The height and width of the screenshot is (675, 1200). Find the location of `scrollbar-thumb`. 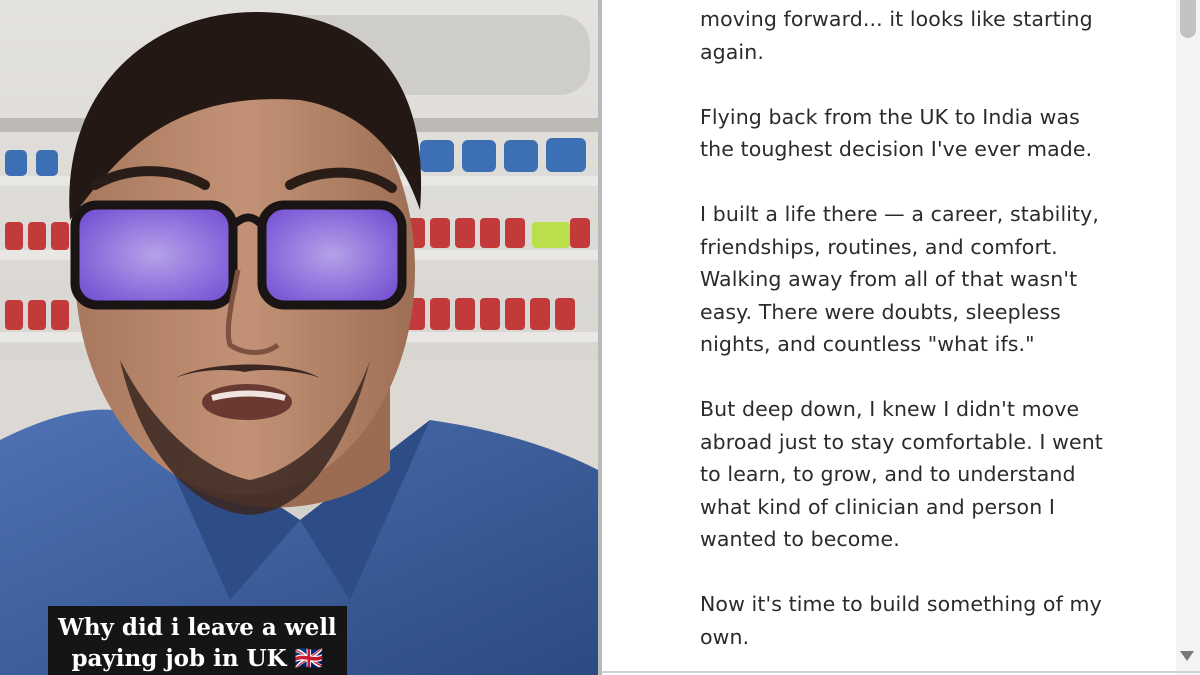

scrollbar-thumb is located at coordinates (1188, 19).